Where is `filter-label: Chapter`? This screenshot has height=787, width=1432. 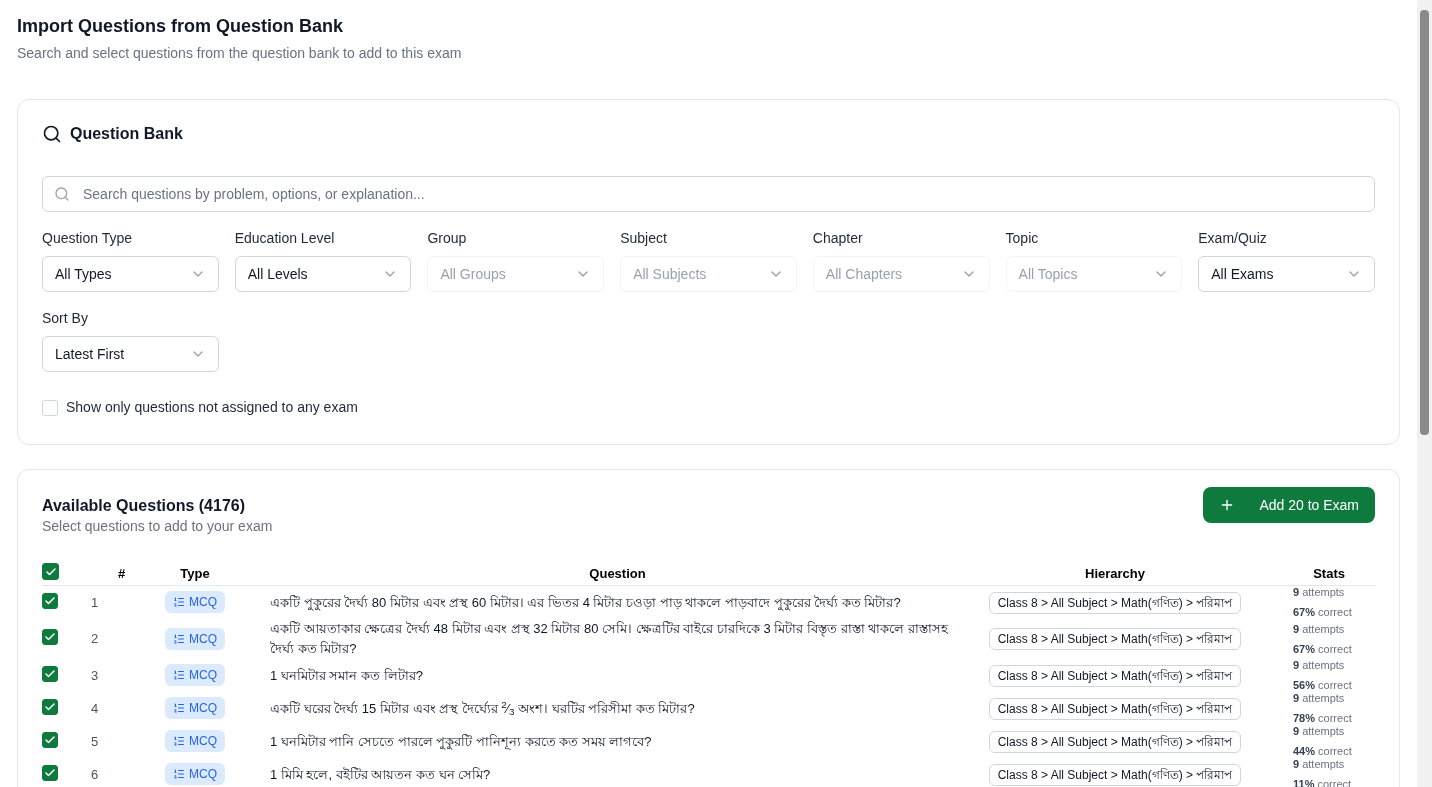
filter-label: Chapter is located at coordinates (838, 238).